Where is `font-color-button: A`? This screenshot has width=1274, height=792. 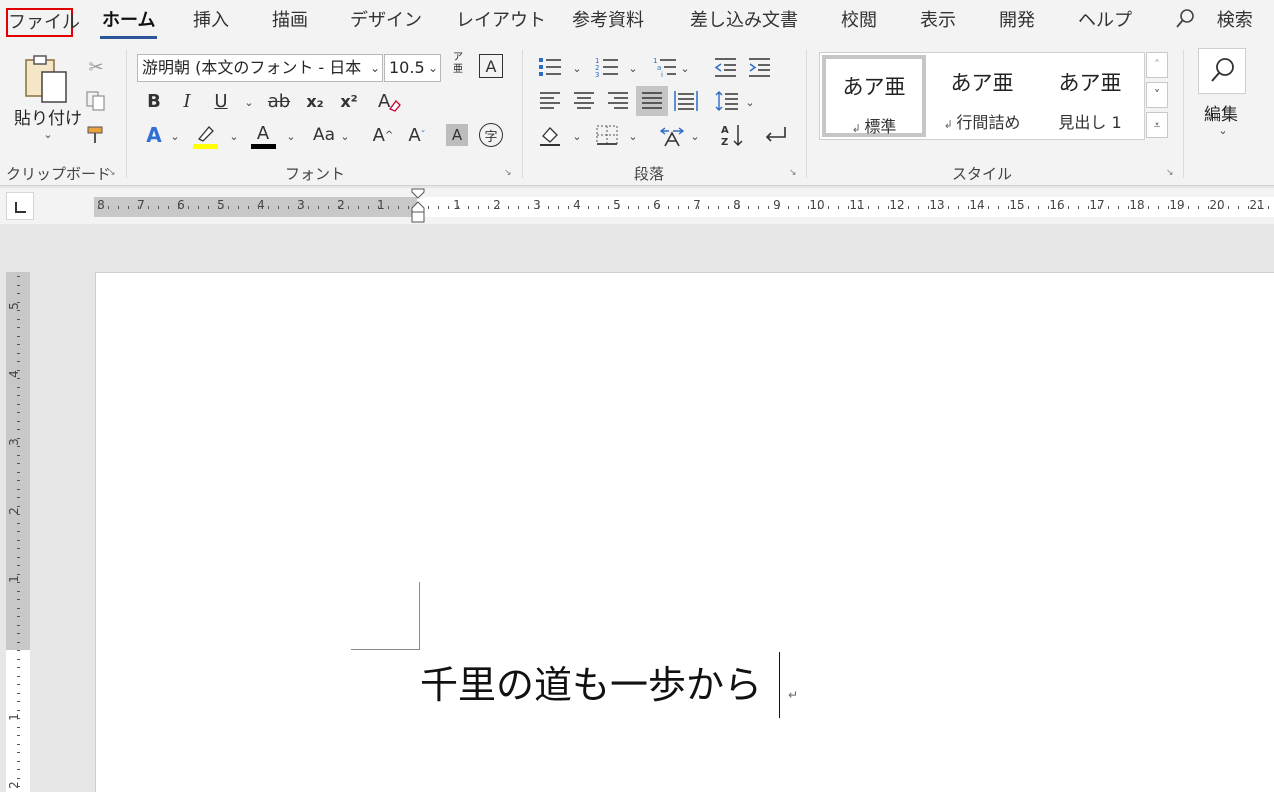 font-color-button: A is located at coordinates (263, 133).